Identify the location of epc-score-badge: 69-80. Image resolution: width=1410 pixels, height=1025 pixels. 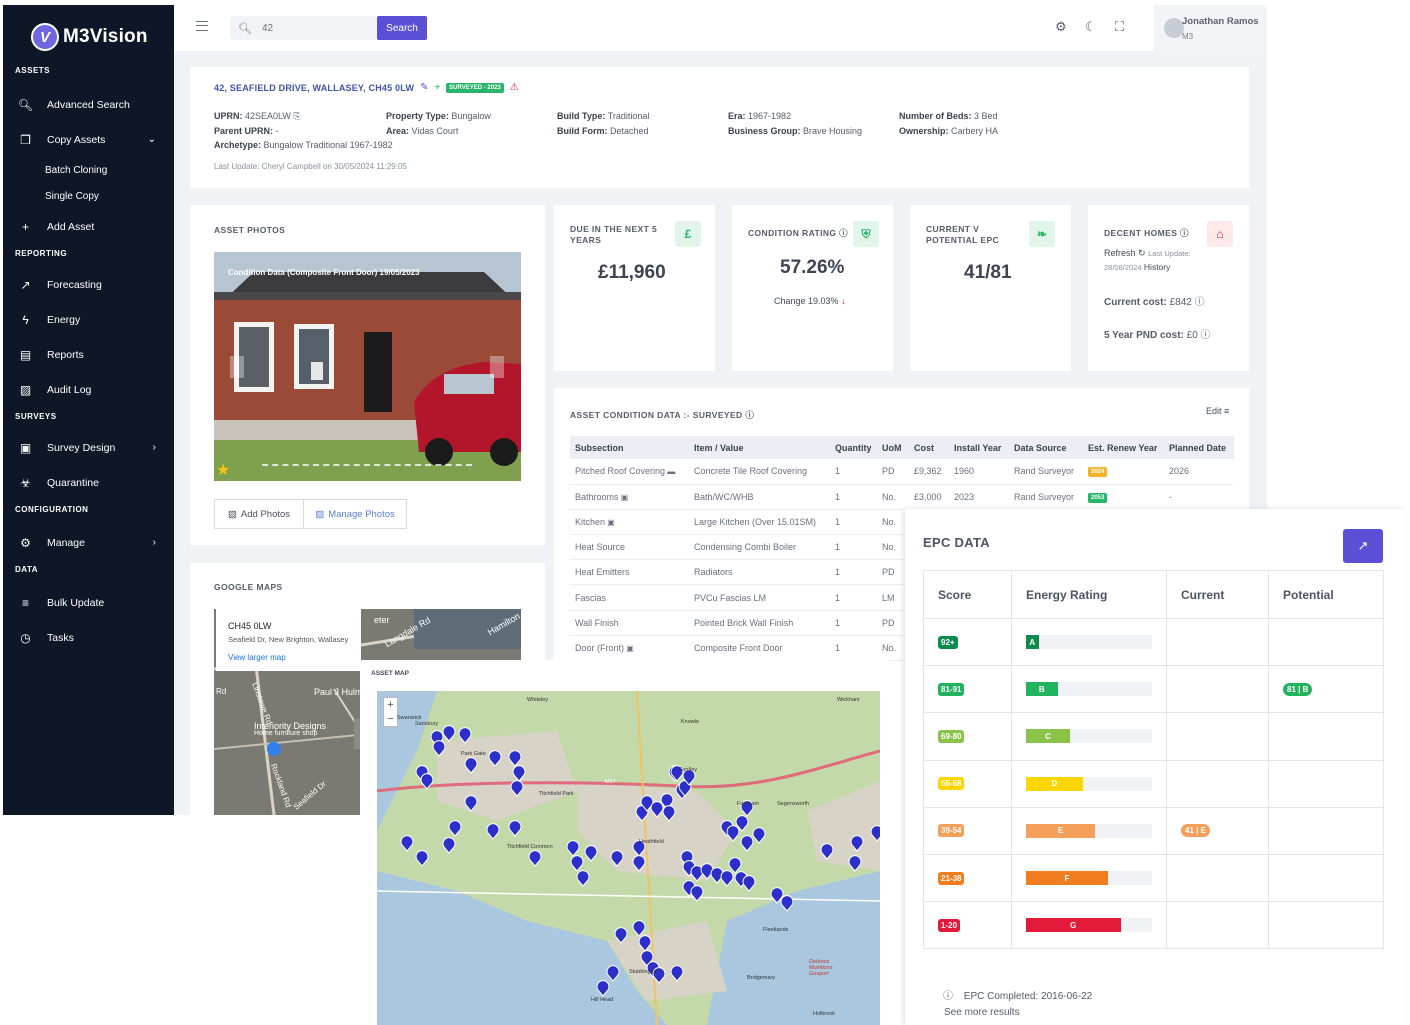
(951, 736).